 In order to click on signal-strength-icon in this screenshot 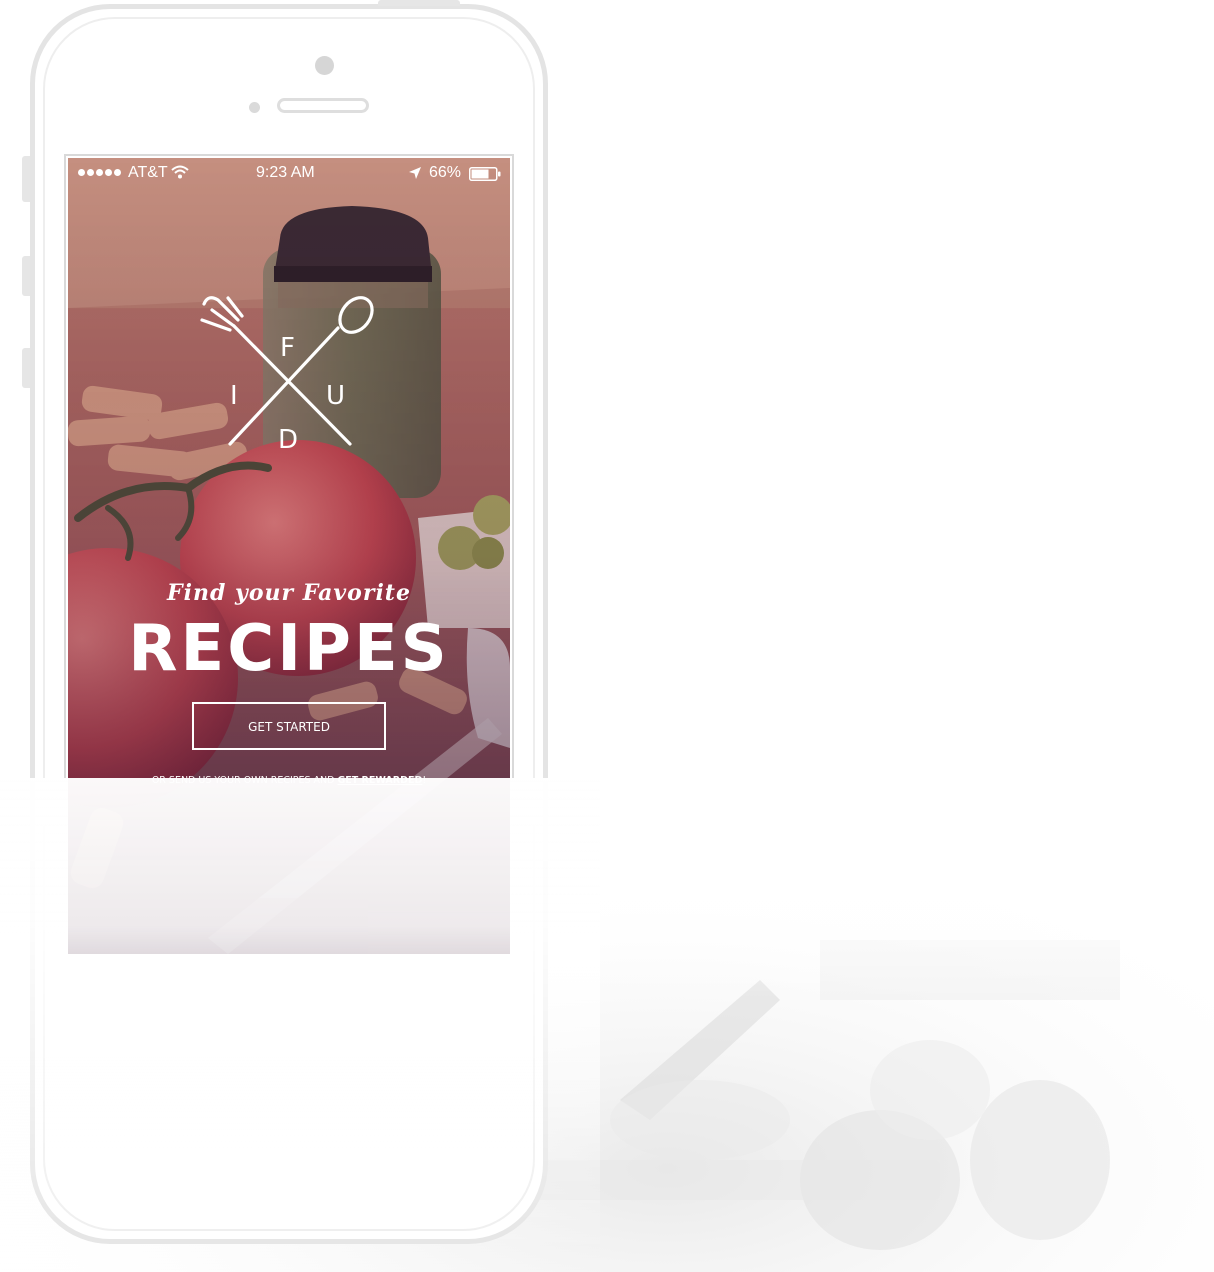, I will do `click(99, 172)`.